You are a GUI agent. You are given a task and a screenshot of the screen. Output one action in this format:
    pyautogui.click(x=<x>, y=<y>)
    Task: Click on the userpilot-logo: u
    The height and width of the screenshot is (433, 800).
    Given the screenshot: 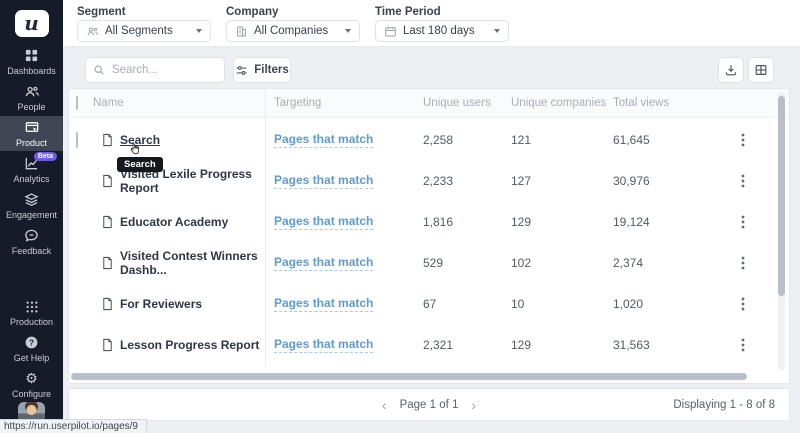 What is the action you would take?
    pyautogui.click(x=31, y=23)
    